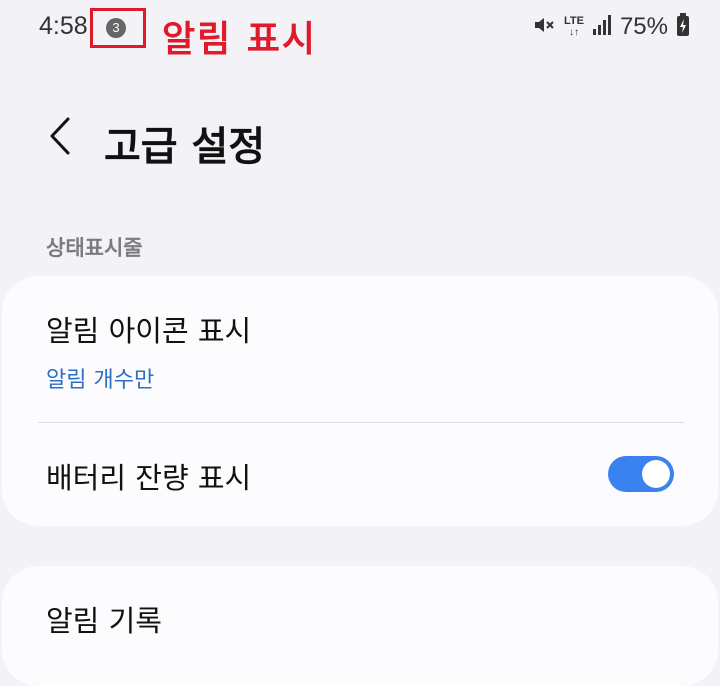  I want to click on battery-percentage-toggle, so click(641, 474).